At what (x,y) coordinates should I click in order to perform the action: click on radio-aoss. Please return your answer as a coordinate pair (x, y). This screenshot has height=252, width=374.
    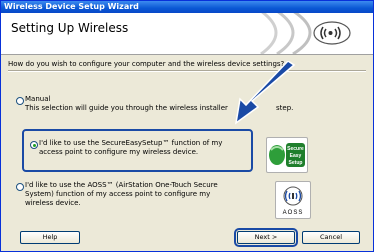
    Looking at the image, I should click on (20, 187).